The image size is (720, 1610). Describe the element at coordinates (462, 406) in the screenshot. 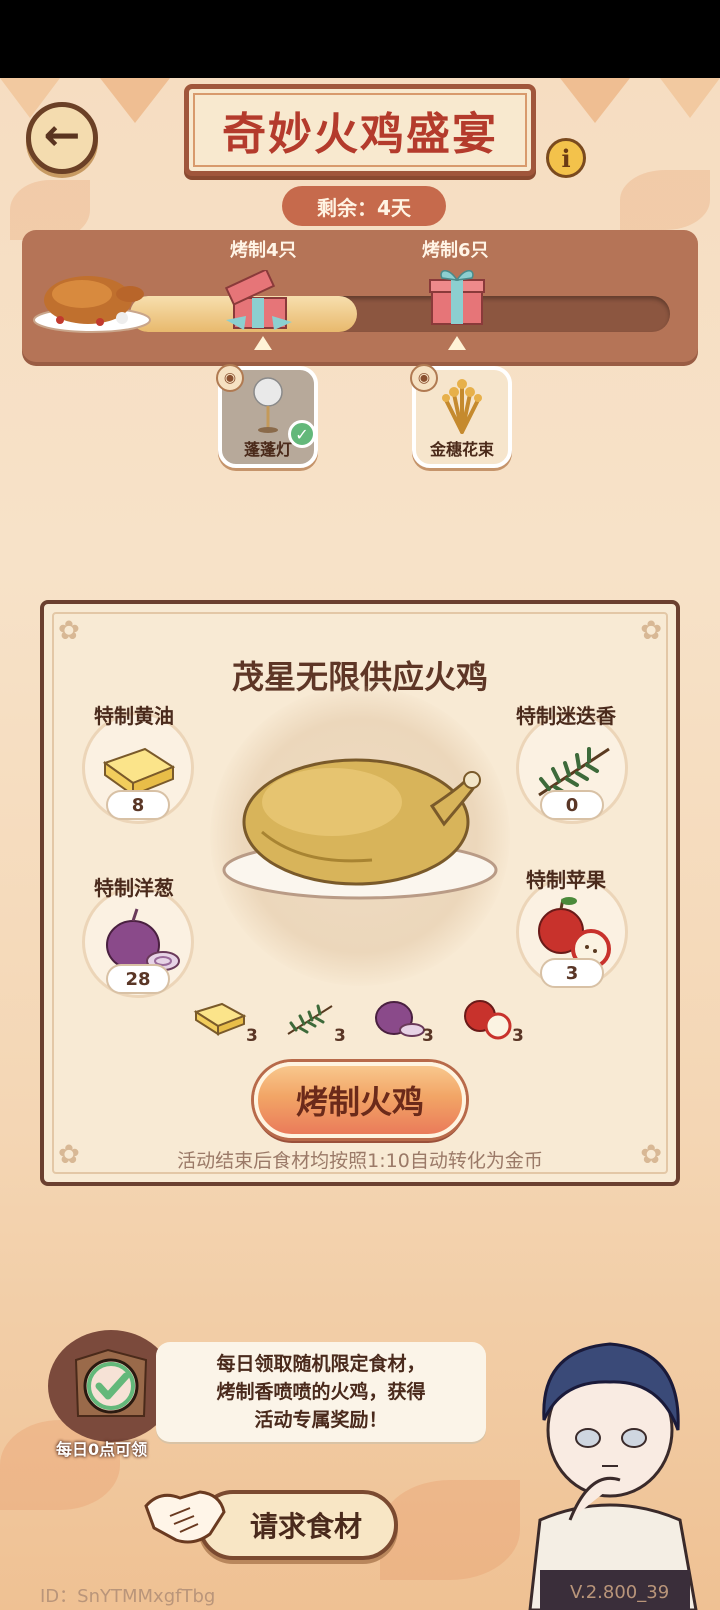

I see `wheat-bouquet-icon` at that location.